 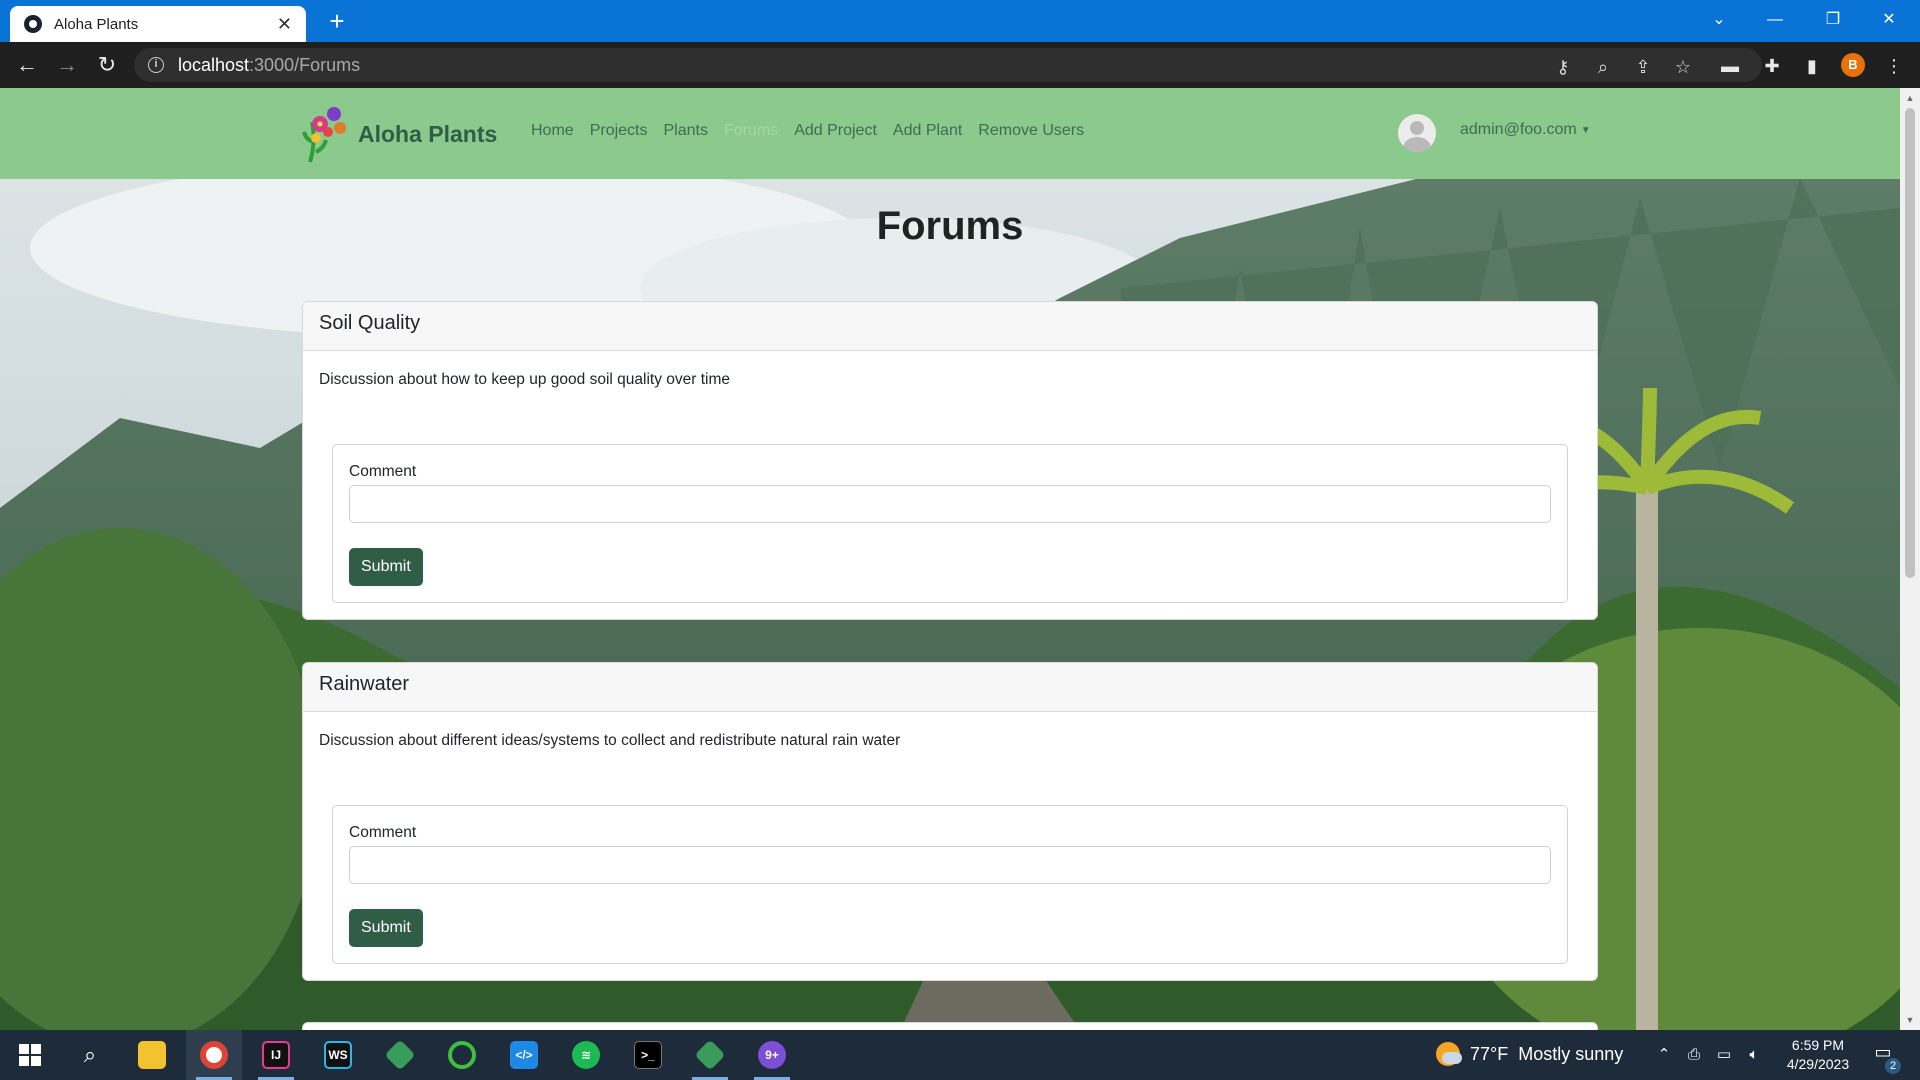 I want to click on battery-icon: ▭, so click(x=1724, y=1055).